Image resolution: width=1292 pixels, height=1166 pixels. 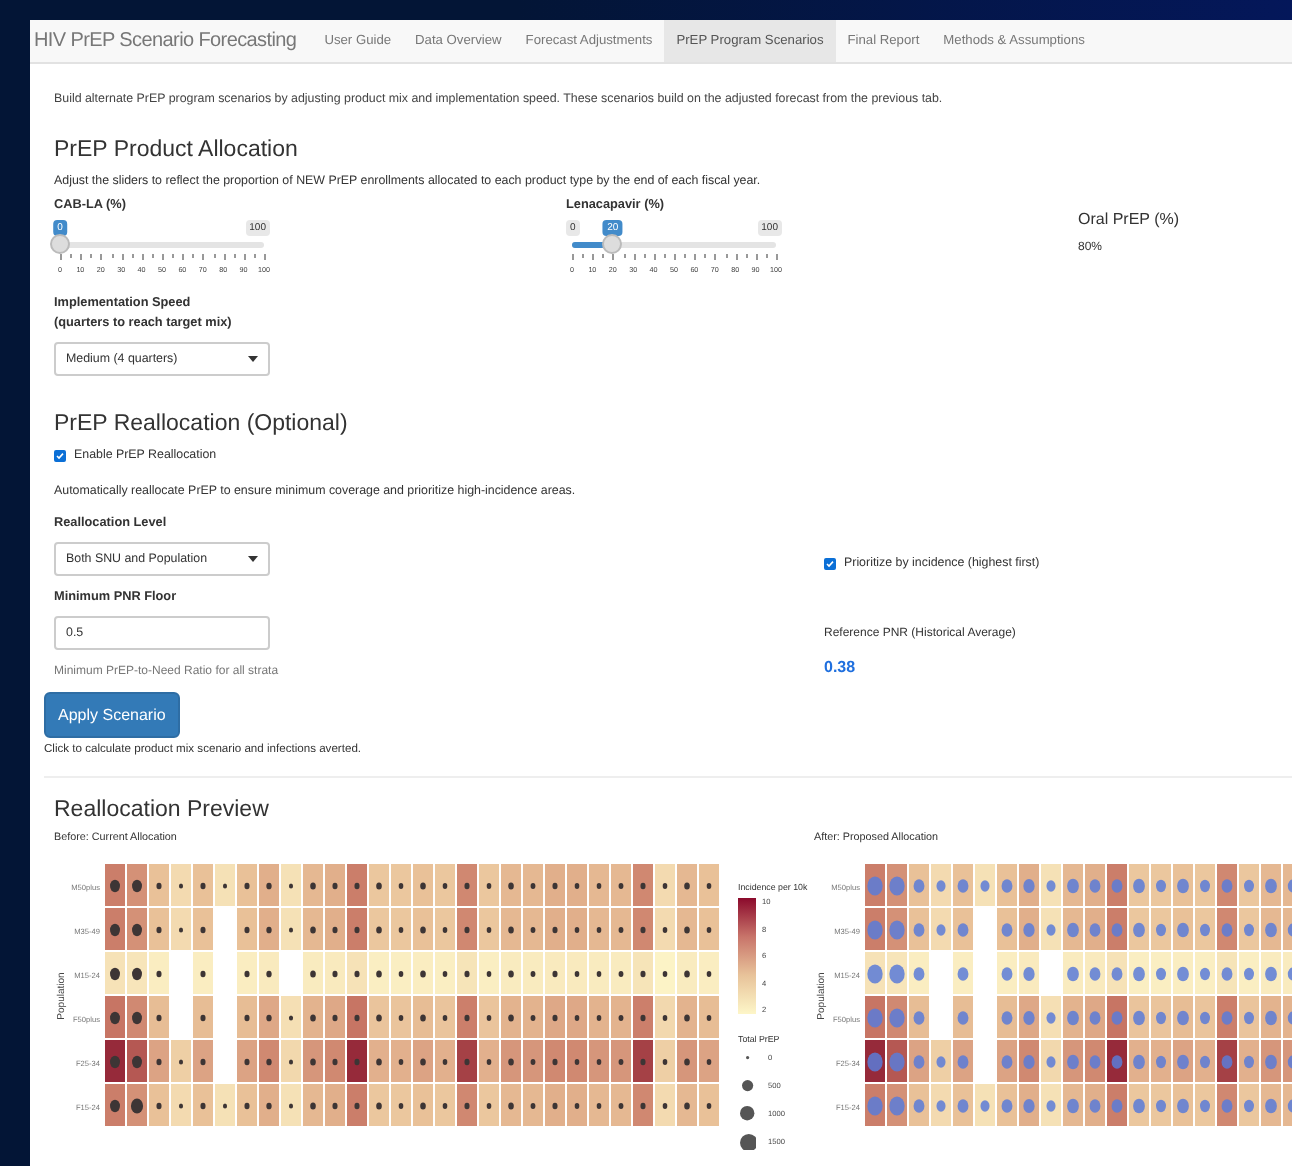 I want to click on section-title: PrEP Reallocation (Optional), so click(x=201, y=424).